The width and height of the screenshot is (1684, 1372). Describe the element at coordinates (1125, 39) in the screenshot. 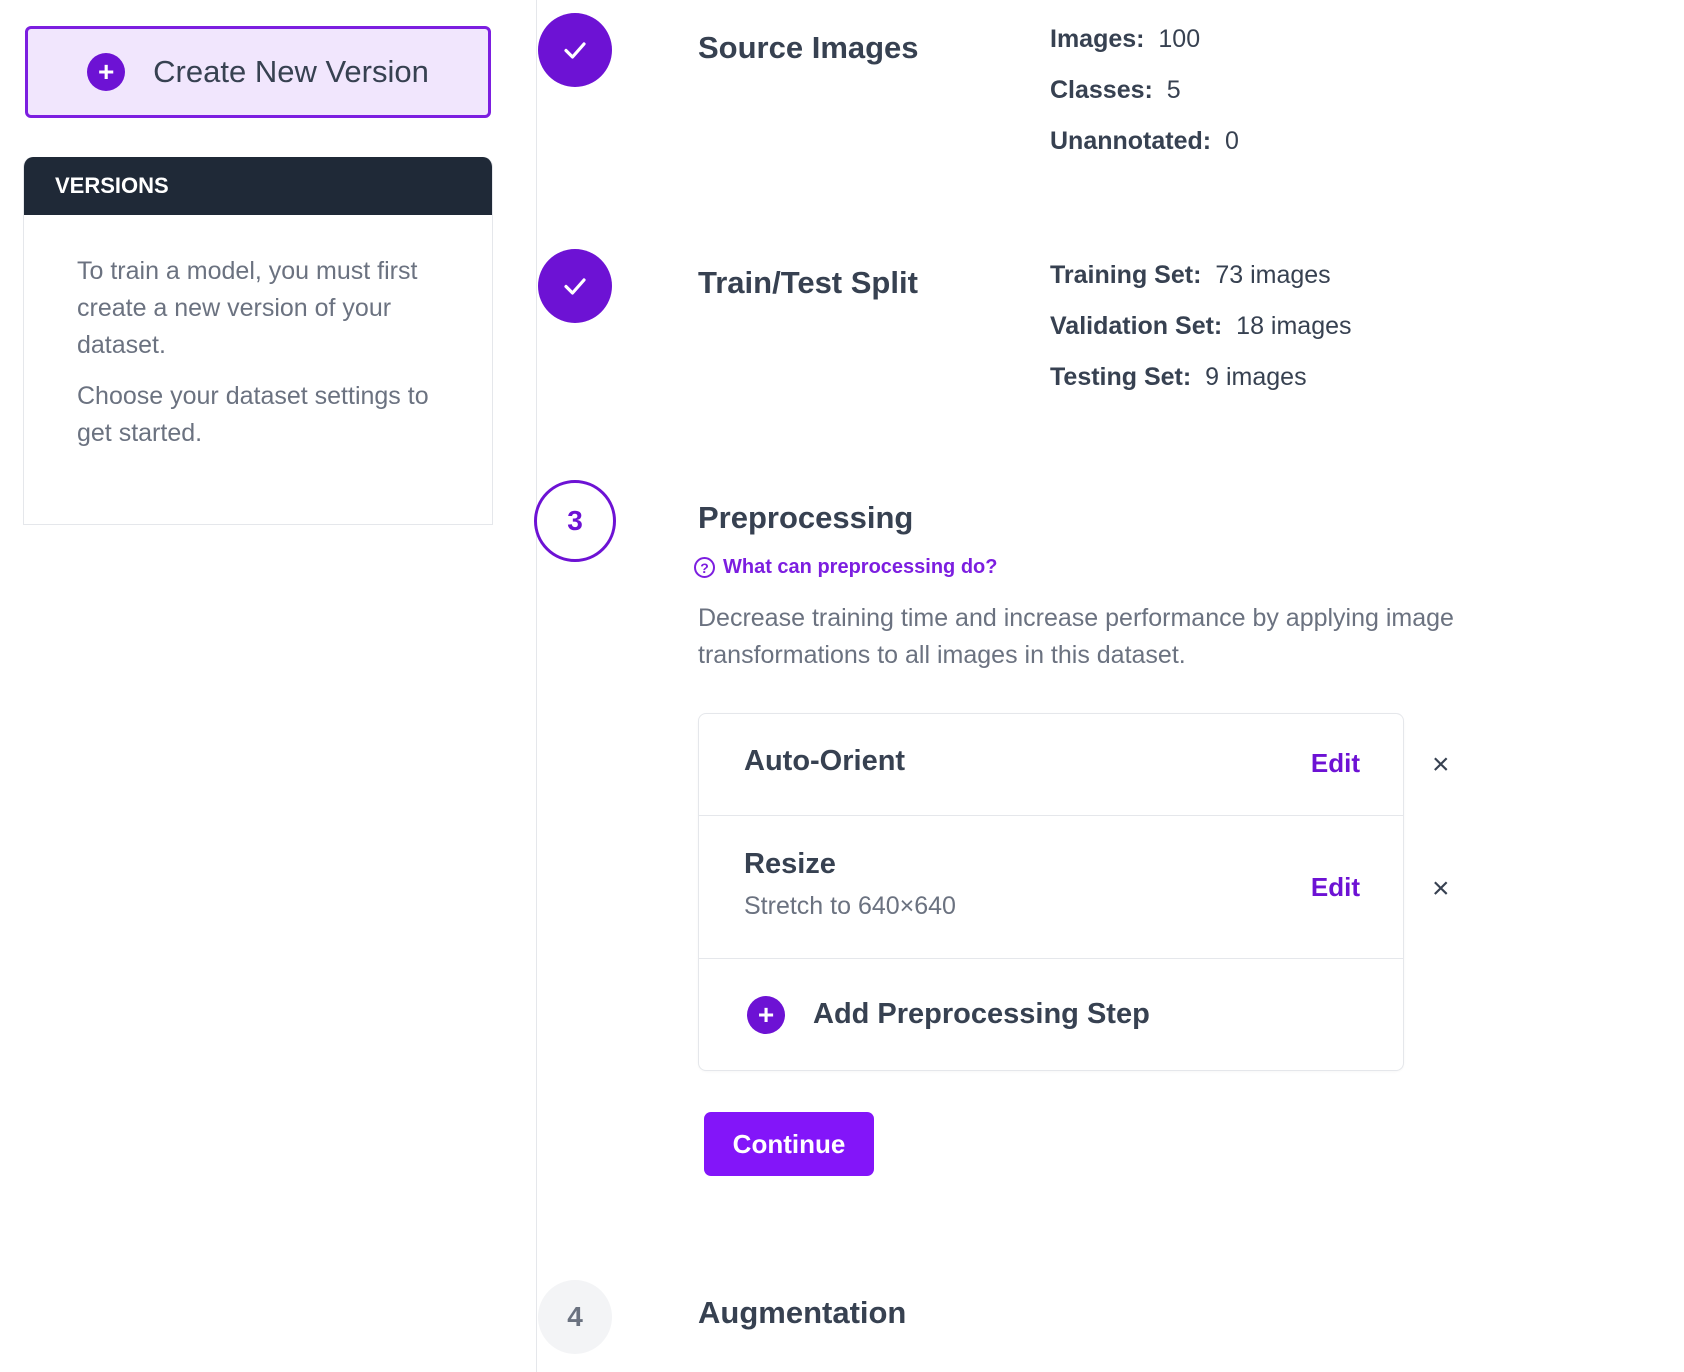

I see `stat-row: Images: 100` at that location.